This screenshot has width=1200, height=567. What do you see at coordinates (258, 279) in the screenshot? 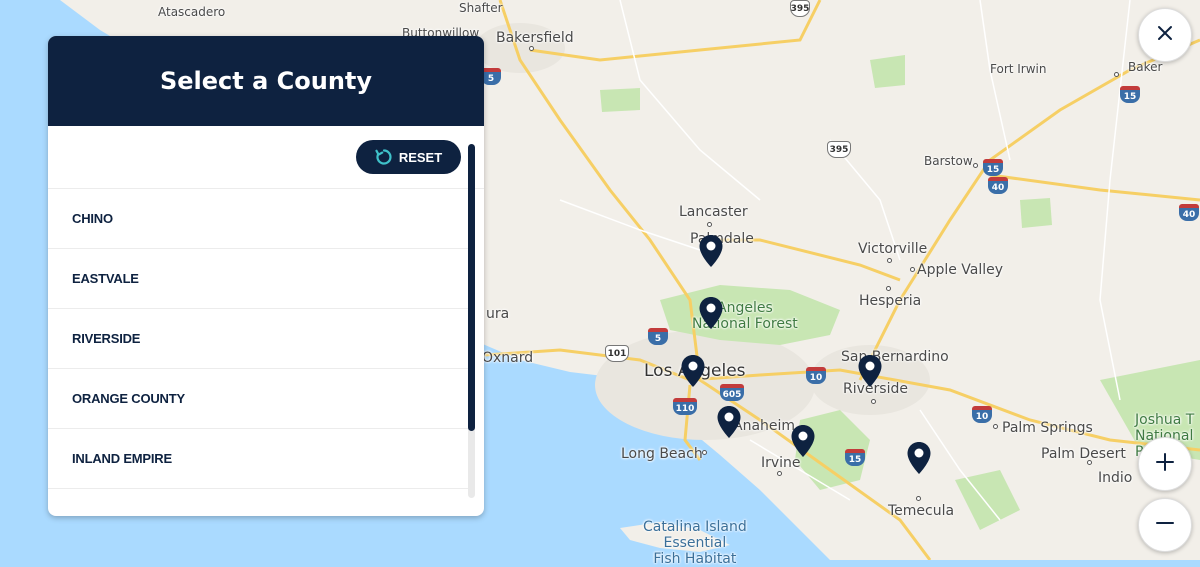
I see `county-item-eastvale: EASTVALE` at bounding box center [258, 279].